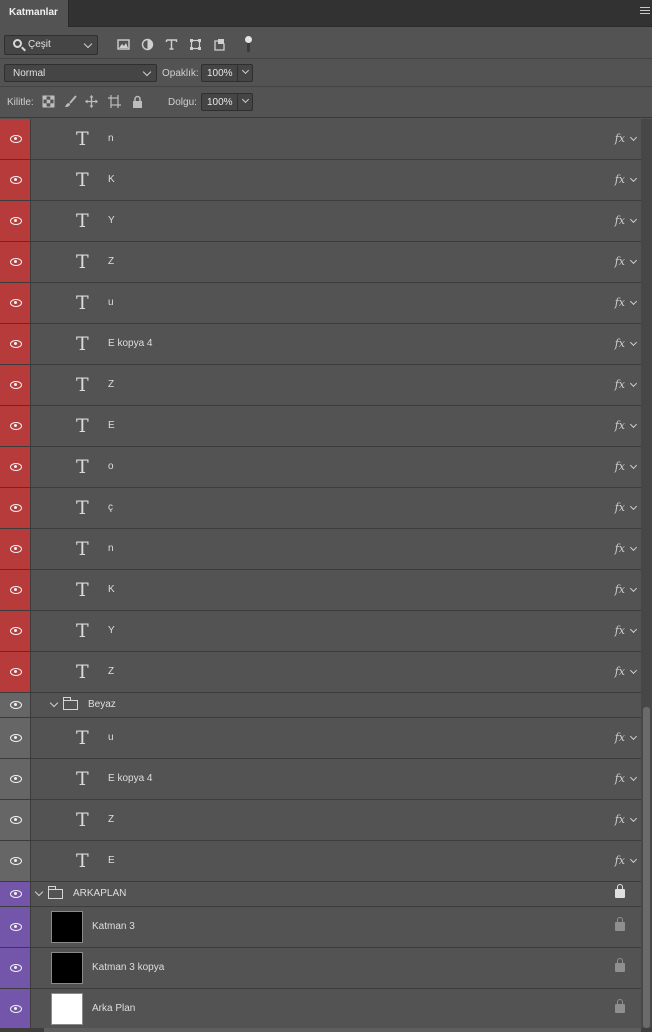 This screenshot has width=652, height=1032. Describe the element at coordinates (70, 101) in the screenshot. I see `lock-pixels-brush-icon` at that location.